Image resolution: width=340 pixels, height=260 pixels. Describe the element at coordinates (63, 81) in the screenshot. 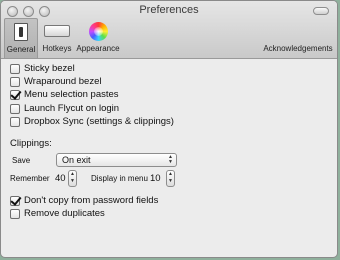

I see `option-label: Wraparound bezel` at that location.